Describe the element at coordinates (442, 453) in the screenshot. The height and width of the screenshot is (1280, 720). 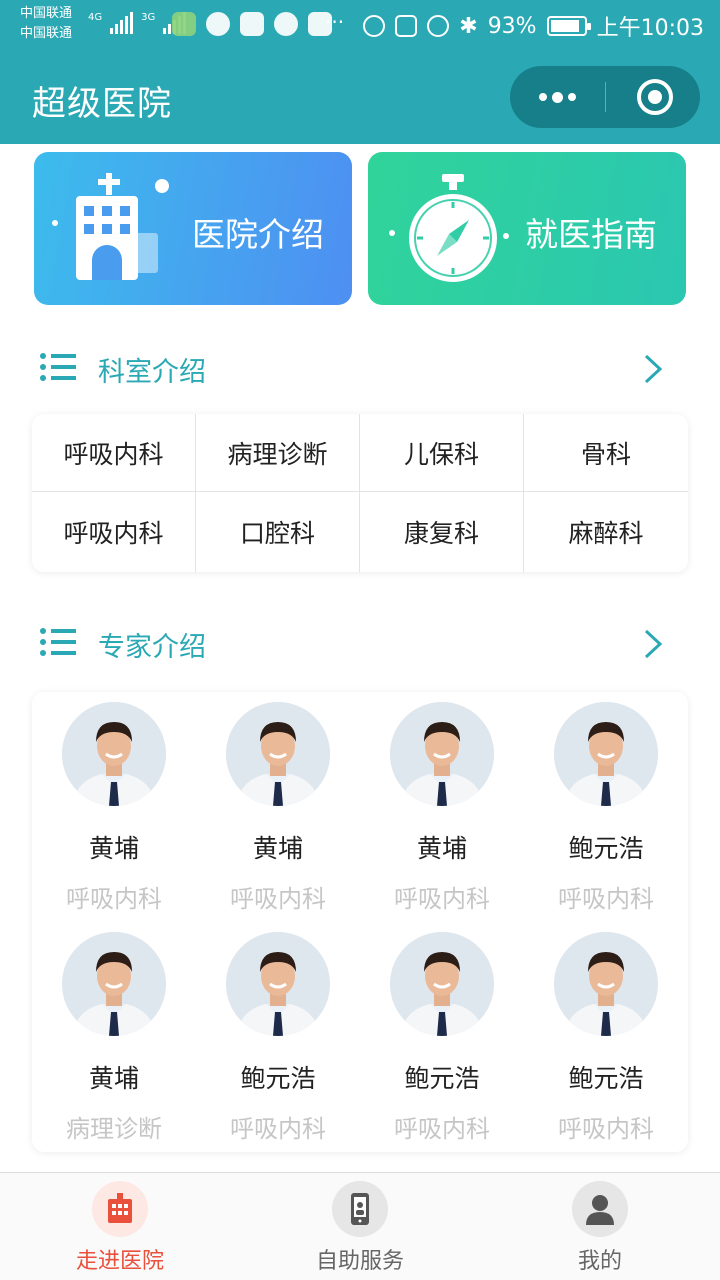
I see `department-item: 儿保科` at that location.